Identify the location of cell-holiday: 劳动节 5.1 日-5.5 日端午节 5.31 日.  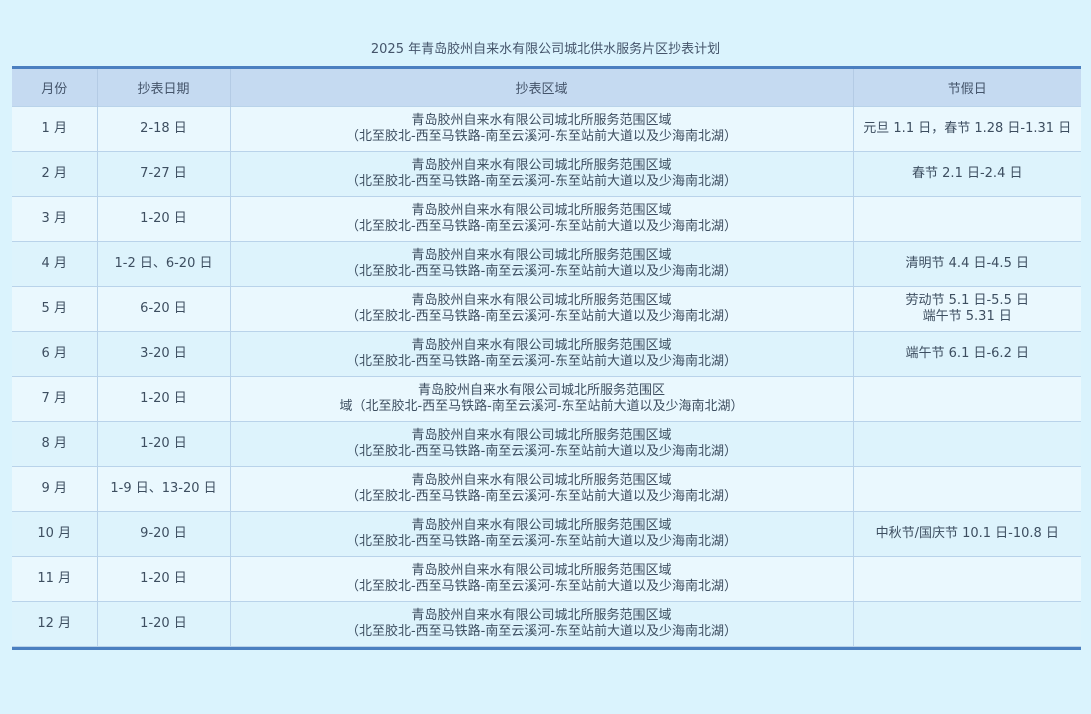
(966, 309).